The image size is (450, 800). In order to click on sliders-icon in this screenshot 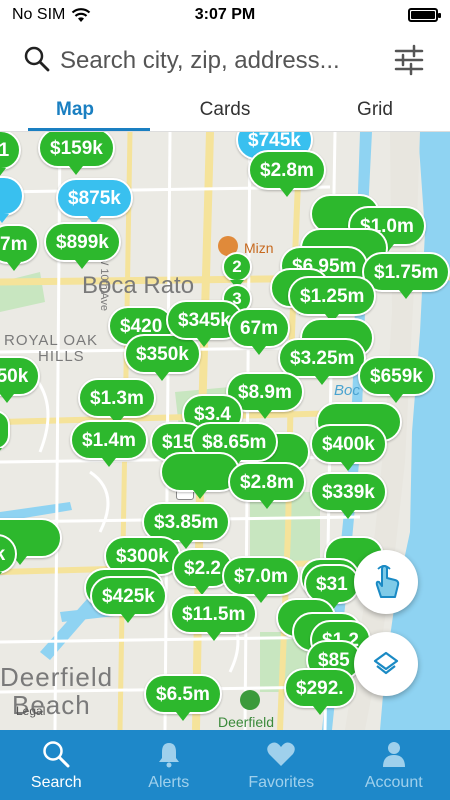, I will do `click(409, 60)`.